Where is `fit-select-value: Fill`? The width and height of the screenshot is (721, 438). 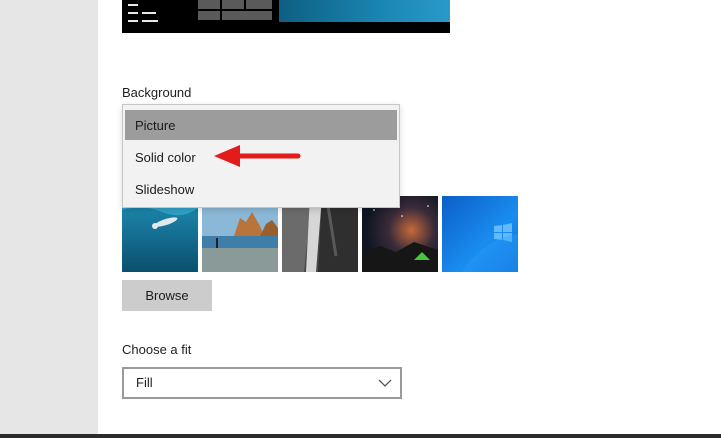 fit-select-value: Fill is located at coordinates (144, 382).